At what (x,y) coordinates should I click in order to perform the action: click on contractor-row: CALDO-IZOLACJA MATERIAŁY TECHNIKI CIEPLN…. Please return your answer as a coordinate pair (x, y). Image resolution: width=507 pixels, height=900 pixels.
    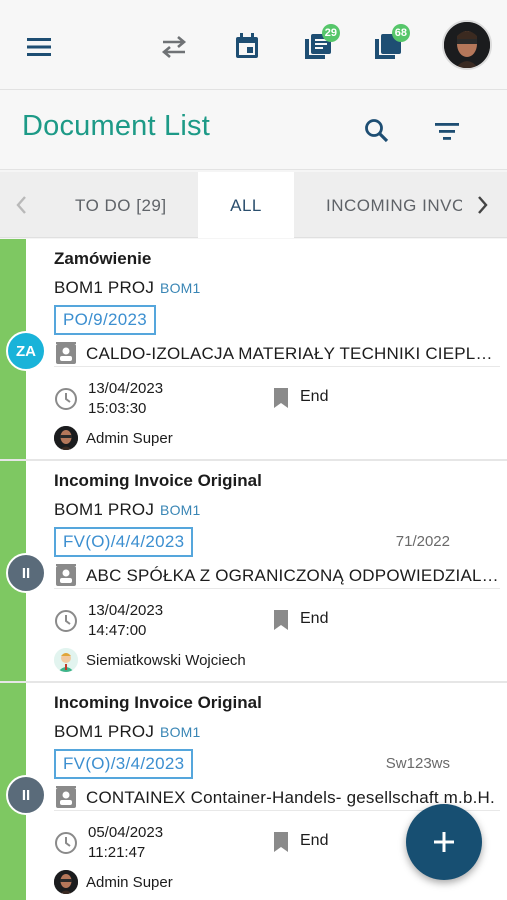
    Looking at the image, I should click on (277, 354).